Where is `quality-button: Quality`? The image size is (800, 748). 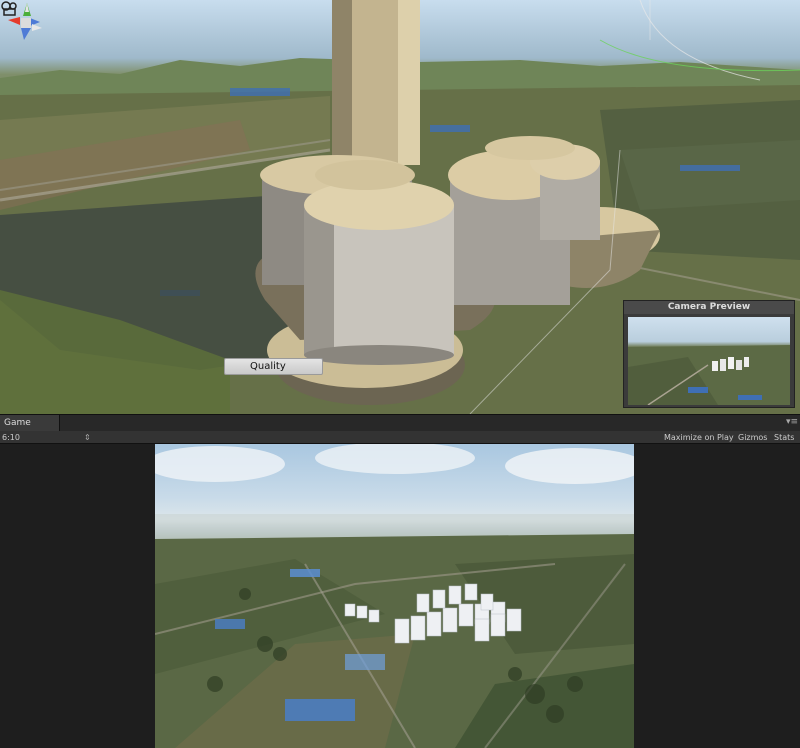 quality-button: Quality is located at coordinates (273, 366).